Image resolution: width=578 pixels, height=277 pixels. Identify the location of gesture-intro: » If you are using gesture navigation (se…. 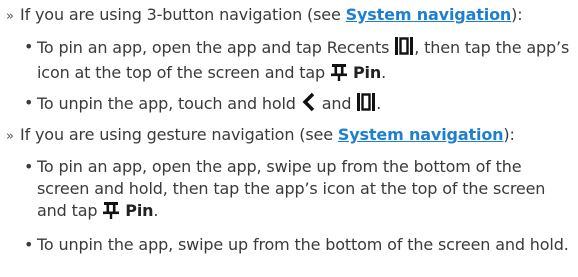
(260, 136).